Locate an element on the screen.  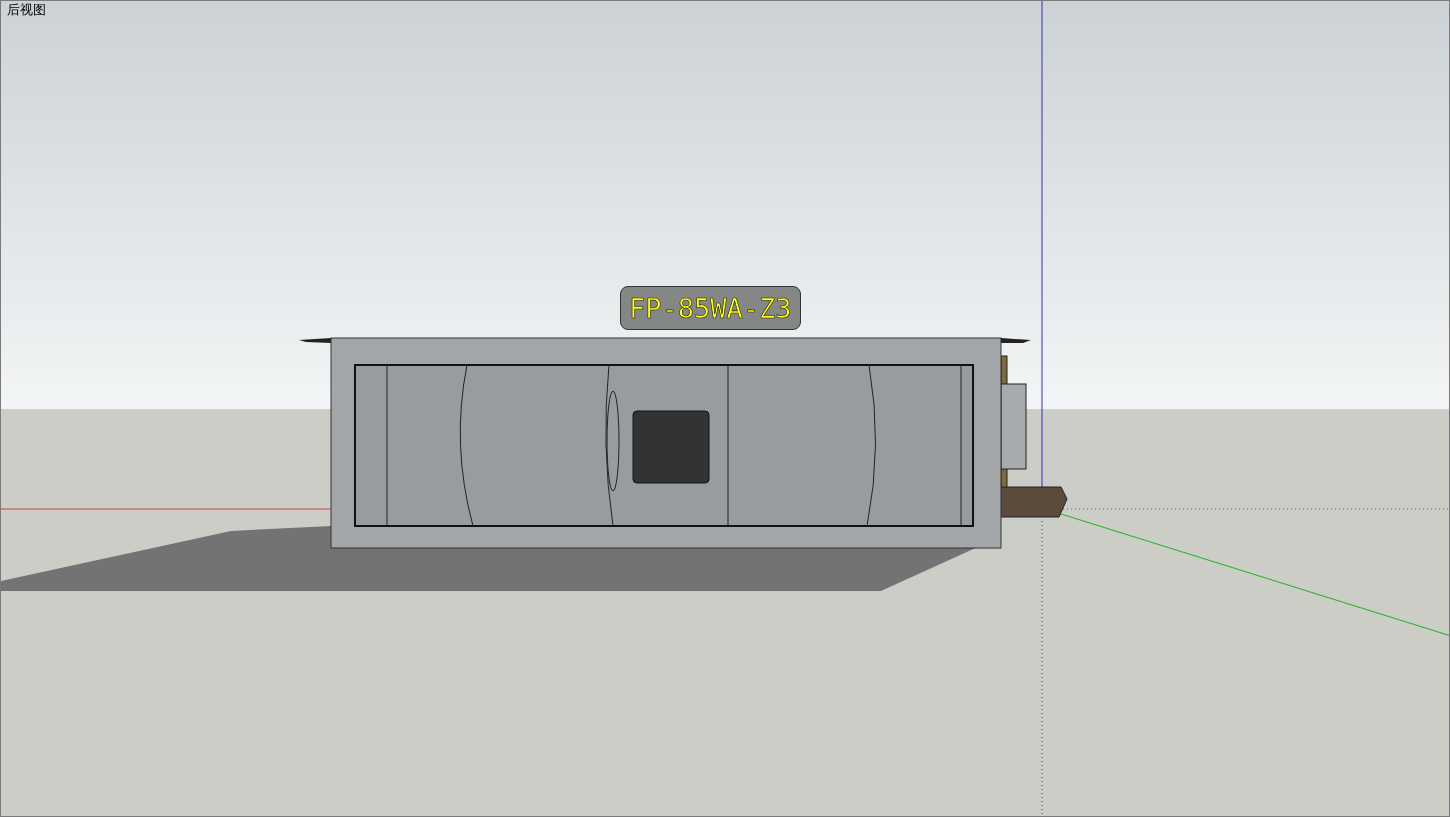
view-name: 后视图 is located at coordinates (26, 10).